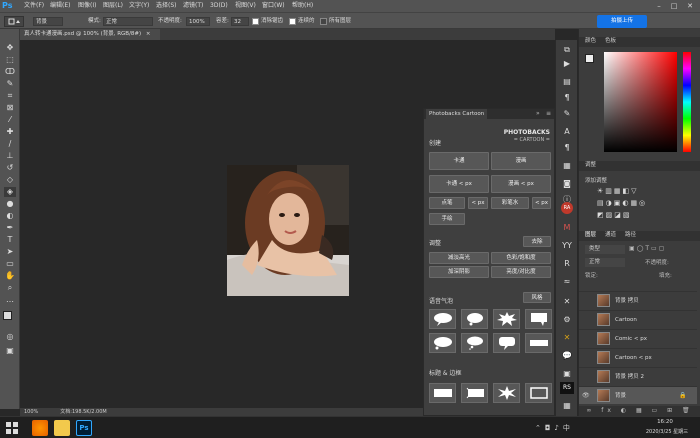 Image resolution: width=700 pixels, height=438 pixels. I want to click on quick-select-tool-icon: ✎, so click(10, 84).